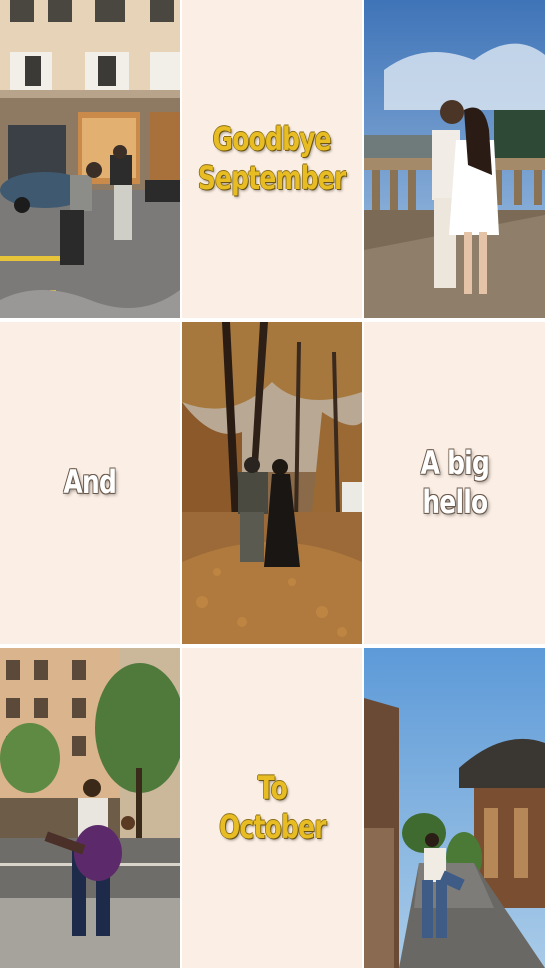 This screenshot has width=545, height=968. I want to click on caption-and: And, so click(90, 482).